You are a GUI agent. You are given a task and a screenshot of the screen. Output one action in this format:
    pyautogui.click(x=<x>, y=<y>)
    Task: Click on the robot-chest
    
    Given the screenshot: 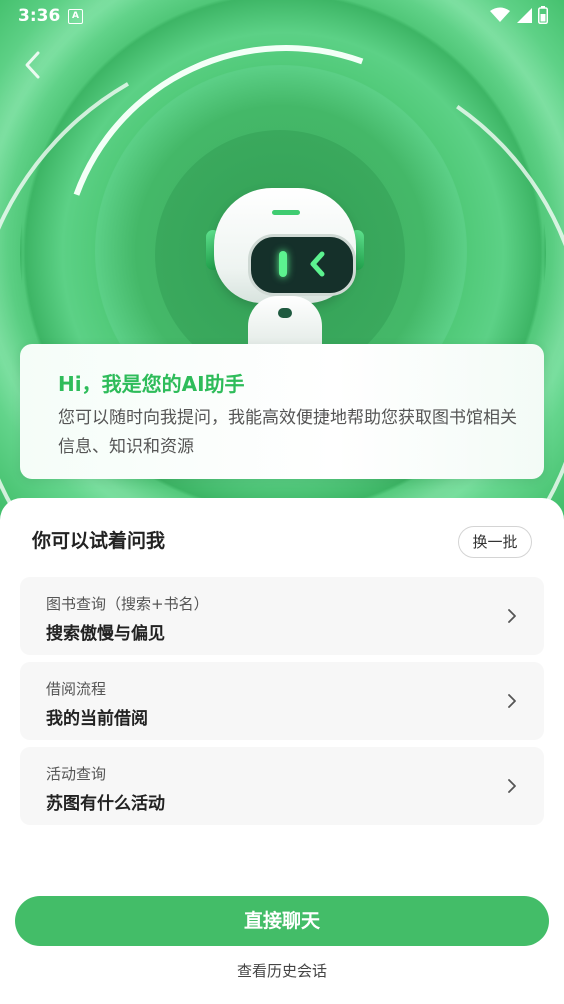 What is the action you would take?
    pyautogui.click(x=285, y=313)
    